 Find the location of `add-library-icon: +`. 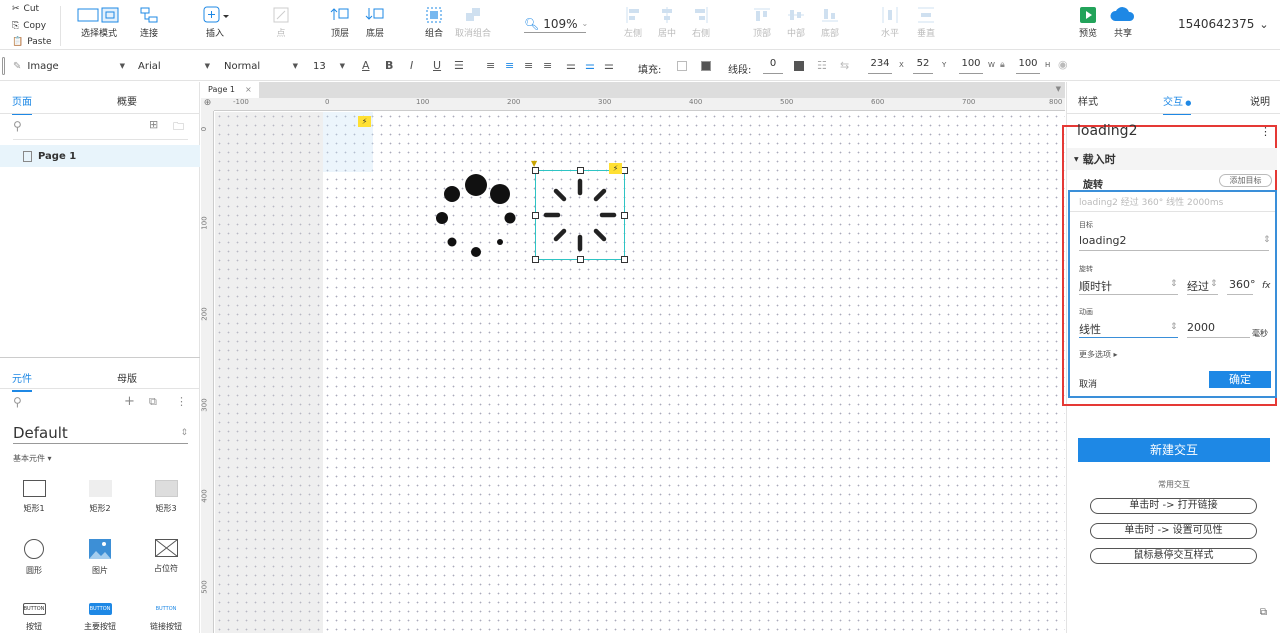

add-library-icon: + is located at coordinates (129, 401).